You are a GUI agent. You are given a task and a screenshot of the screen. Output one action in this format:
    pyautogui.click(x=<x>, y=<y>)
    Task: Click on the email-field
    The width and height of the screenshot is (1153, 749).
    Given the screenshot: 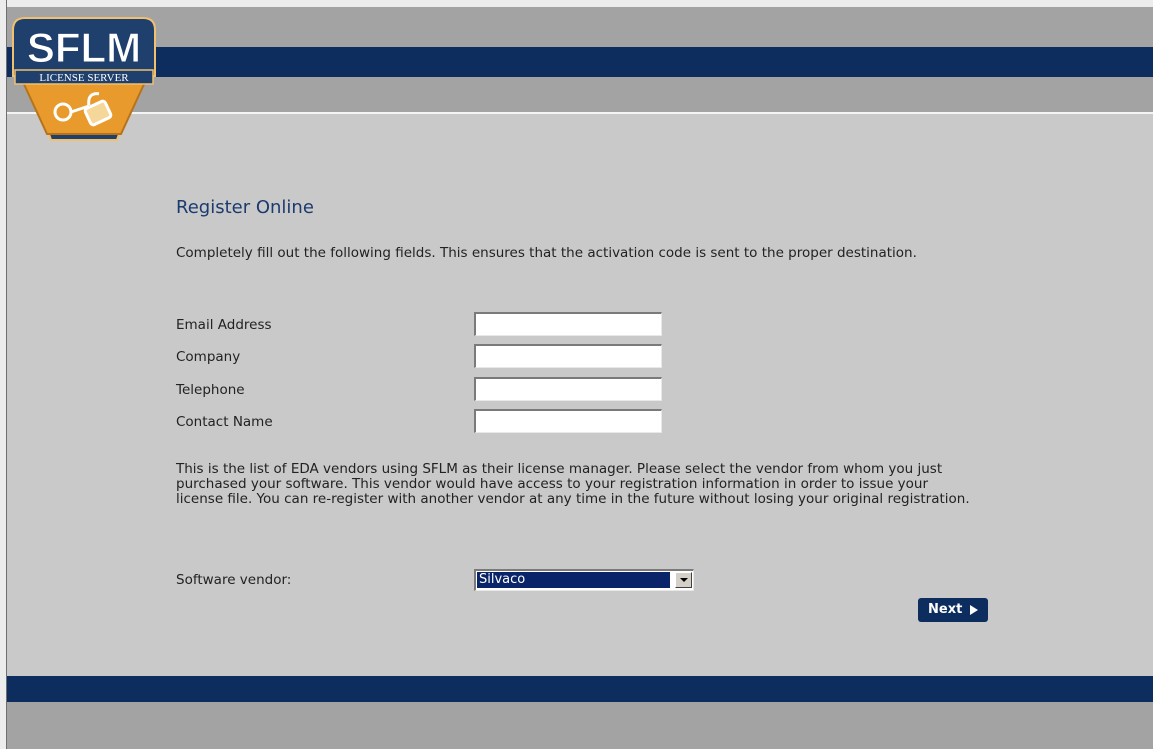 What is the action you would take?
    pyautogui.click(x=568, y=324)
    